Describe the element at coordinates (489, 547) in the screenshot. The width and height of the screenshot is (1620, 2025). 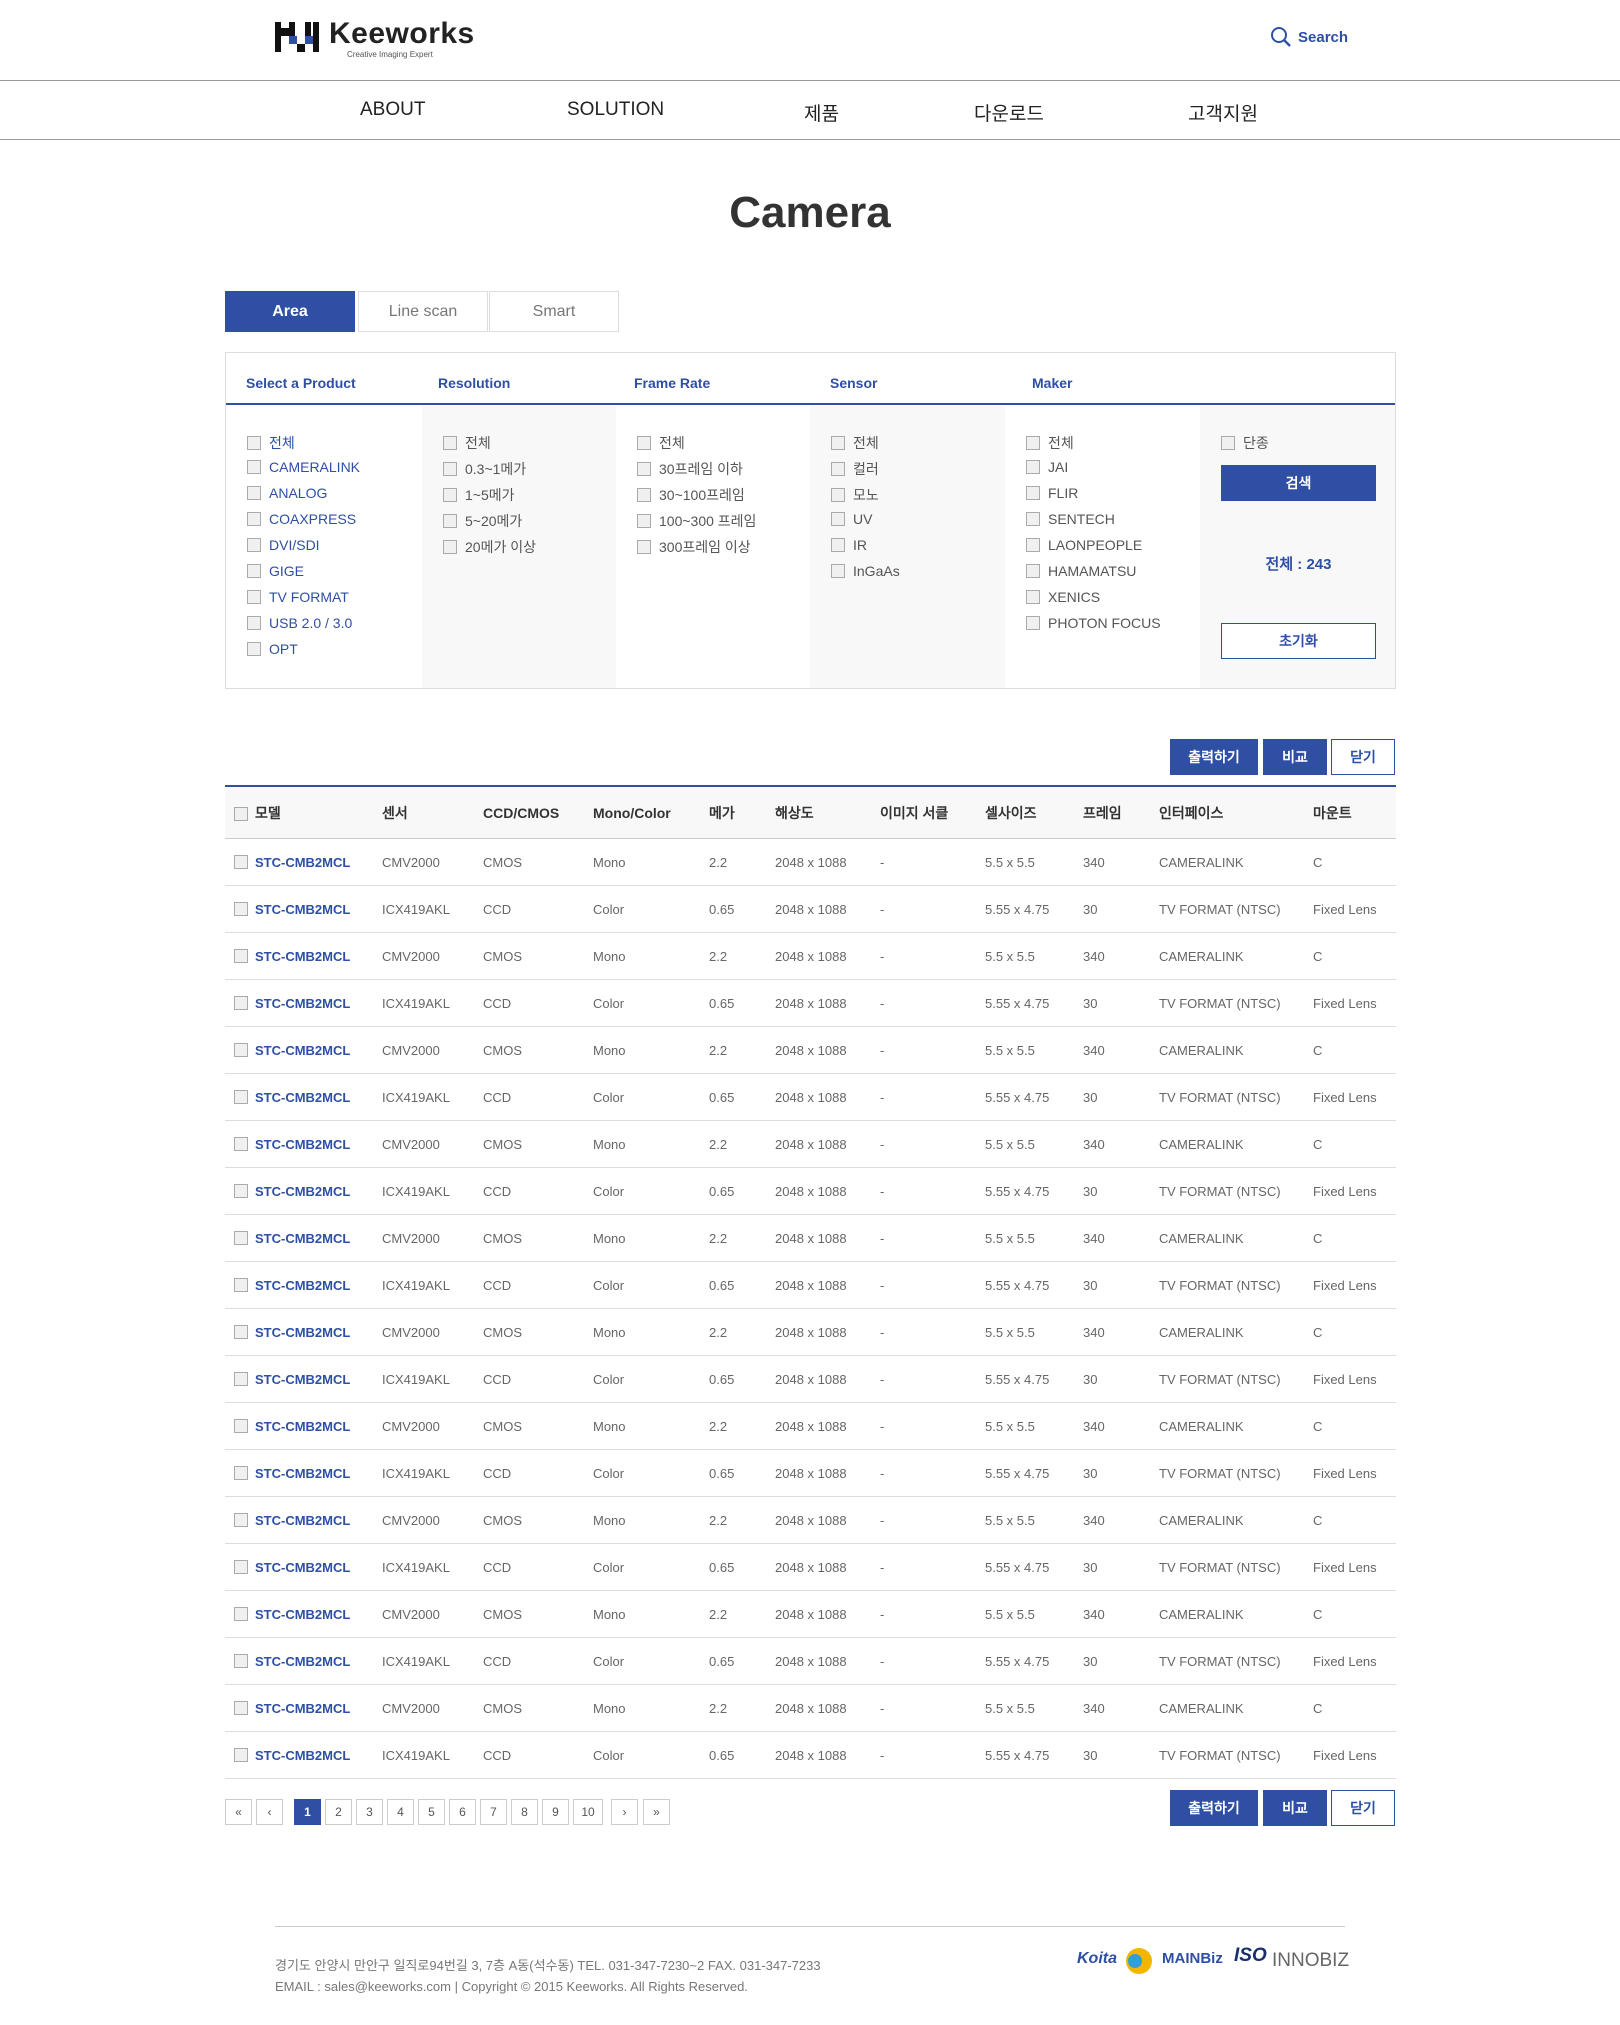
I see `filter-option: 20메가 이상` at that location.